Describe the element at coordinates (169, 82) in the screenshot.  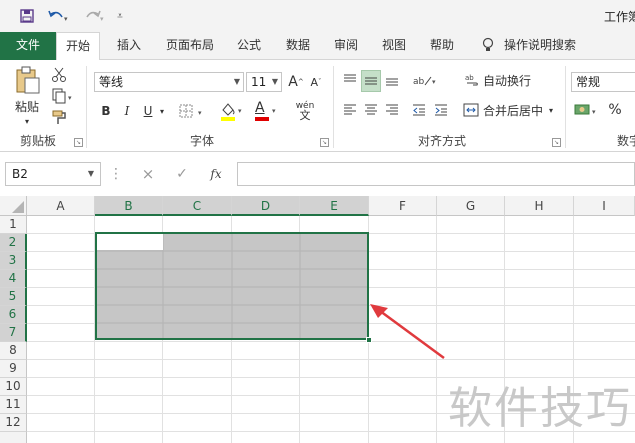
I see `font-name-combo: 等线 ▼` at that location.